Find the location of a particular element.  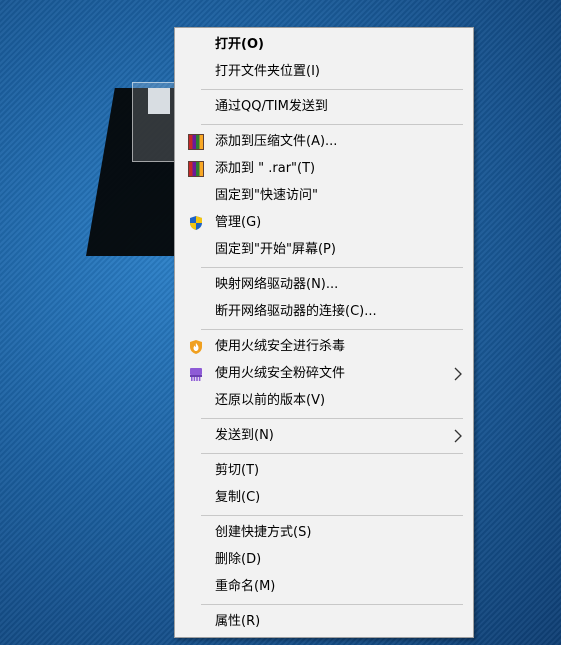

menu-item-label: 通过QQ/TIM发送到 is located at coordinates (271, 106).